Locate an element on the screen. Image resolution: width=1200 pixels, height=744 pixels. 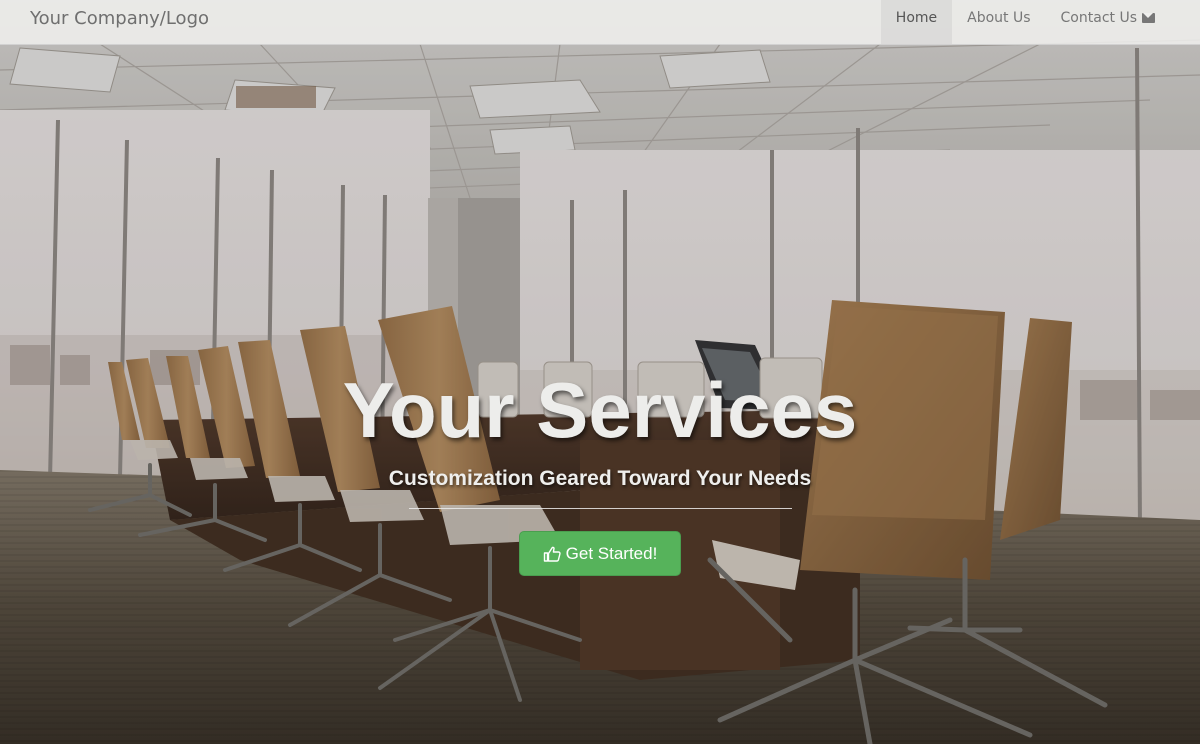
nav-item-contact-us: Contact Us is located at coordinates (1108, 22).